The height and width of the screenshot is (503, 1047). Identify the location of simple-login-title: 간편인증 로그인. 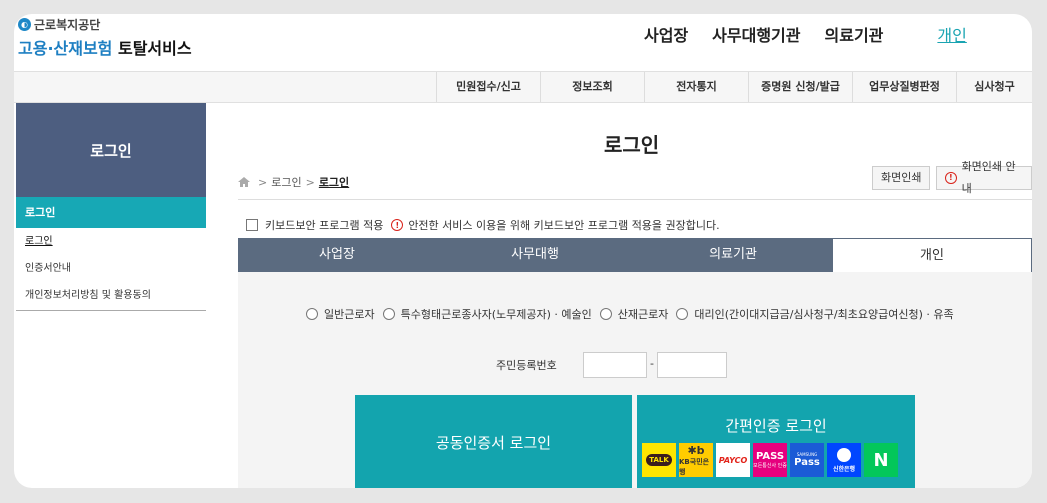
(776, 426).